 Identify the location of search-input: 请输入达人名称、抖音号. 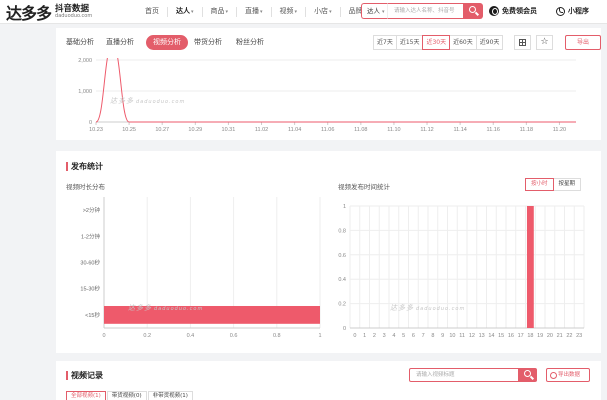
(425, 11).